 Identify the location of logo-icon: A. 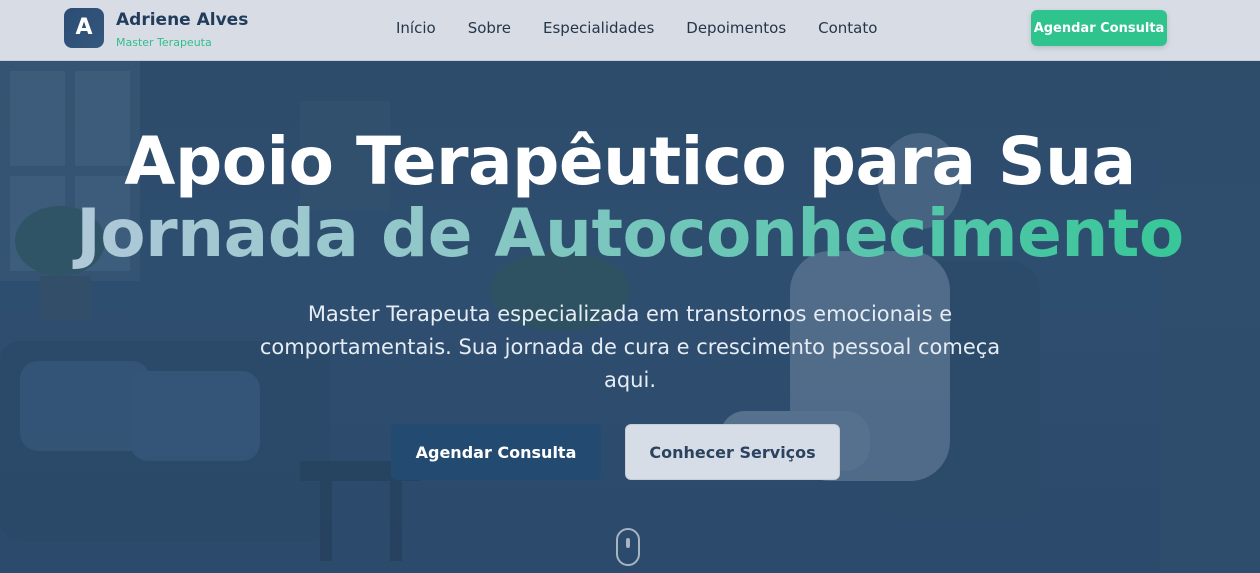
(84, 28).